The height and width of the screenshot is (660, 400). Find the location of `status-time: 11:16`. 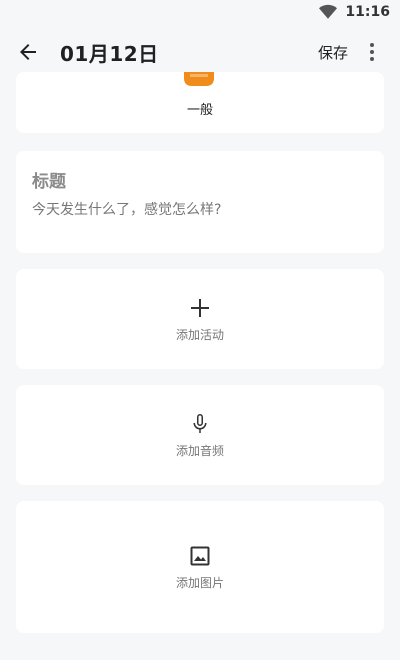

status-time: 11:16 is located at coordinates (367, 12).